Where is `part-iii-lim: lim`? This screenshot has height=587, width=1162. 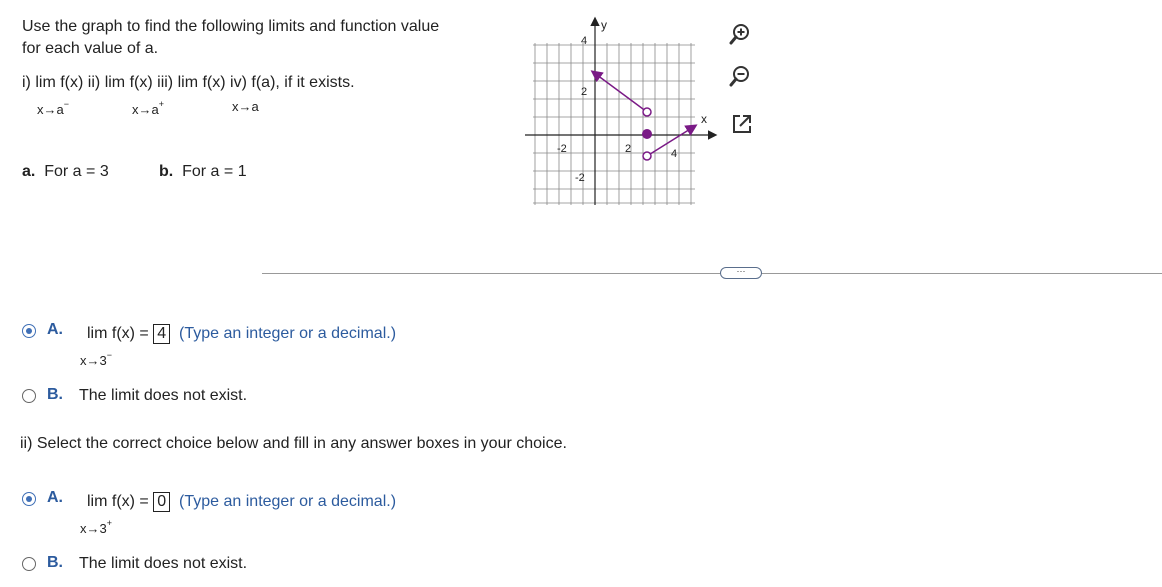 part-iii-lim: lim is located at coordinates (188, 82).